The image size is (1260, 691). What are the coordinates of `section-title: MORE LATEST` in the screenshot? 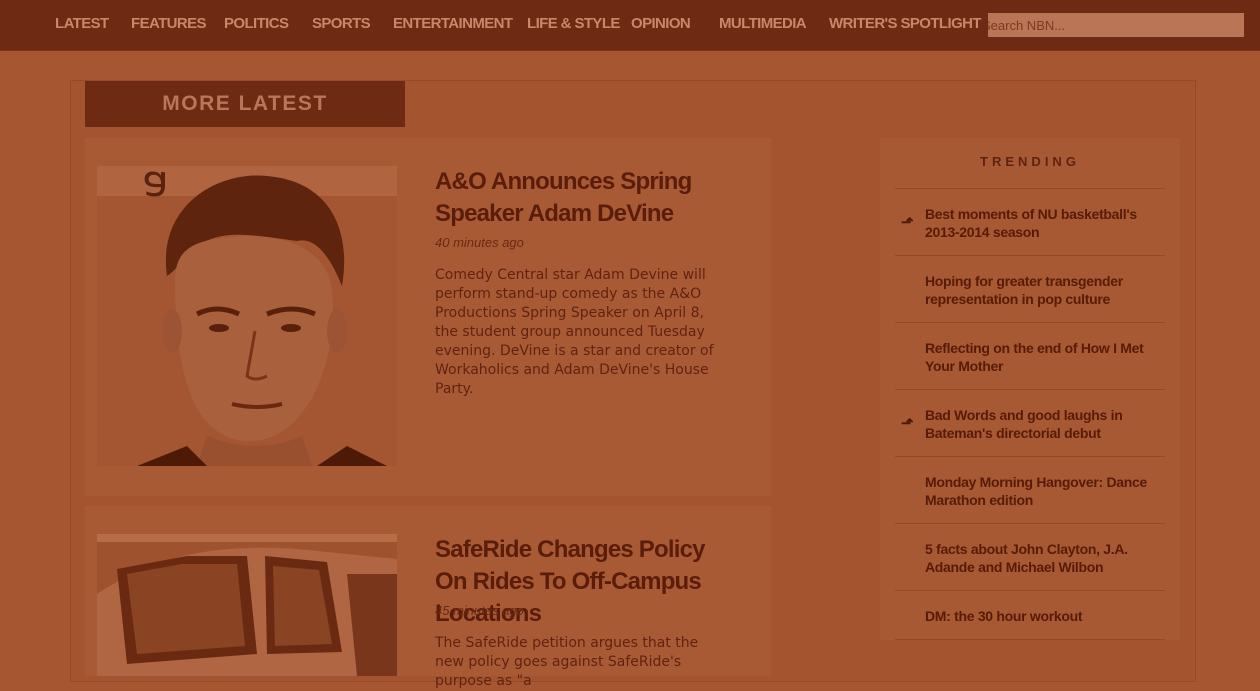 It's located at (245, 103).